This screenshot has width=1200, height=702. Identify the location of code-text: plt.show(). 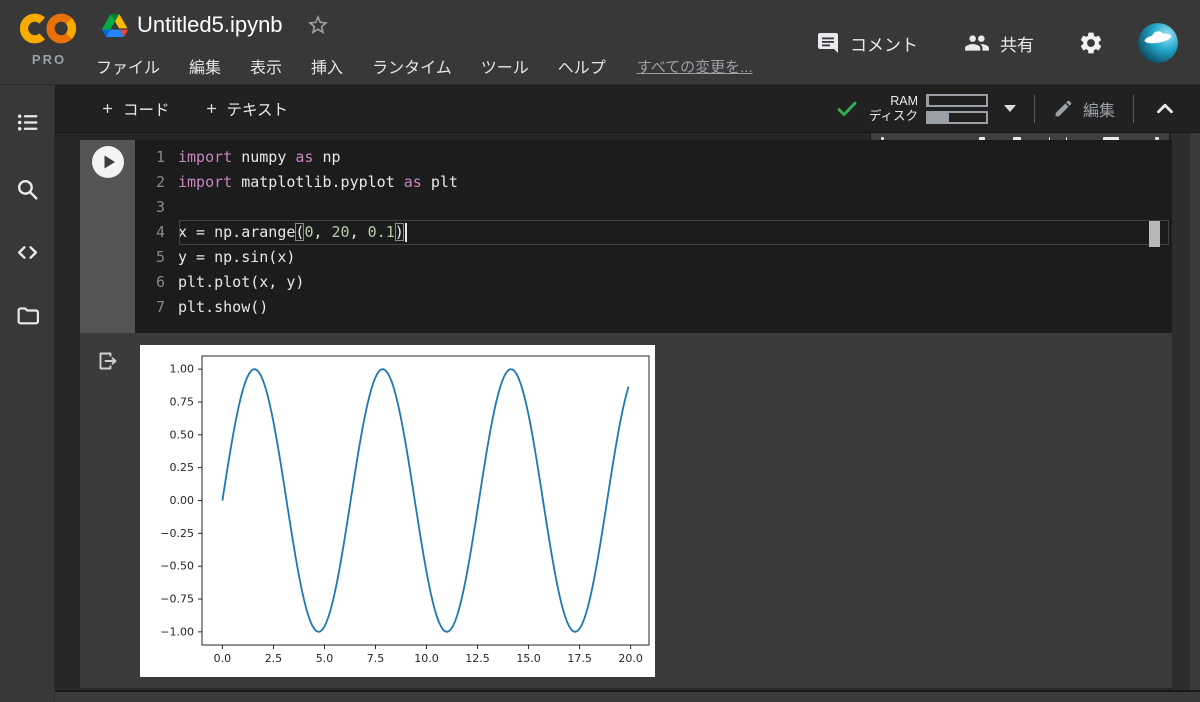
(223, 307).